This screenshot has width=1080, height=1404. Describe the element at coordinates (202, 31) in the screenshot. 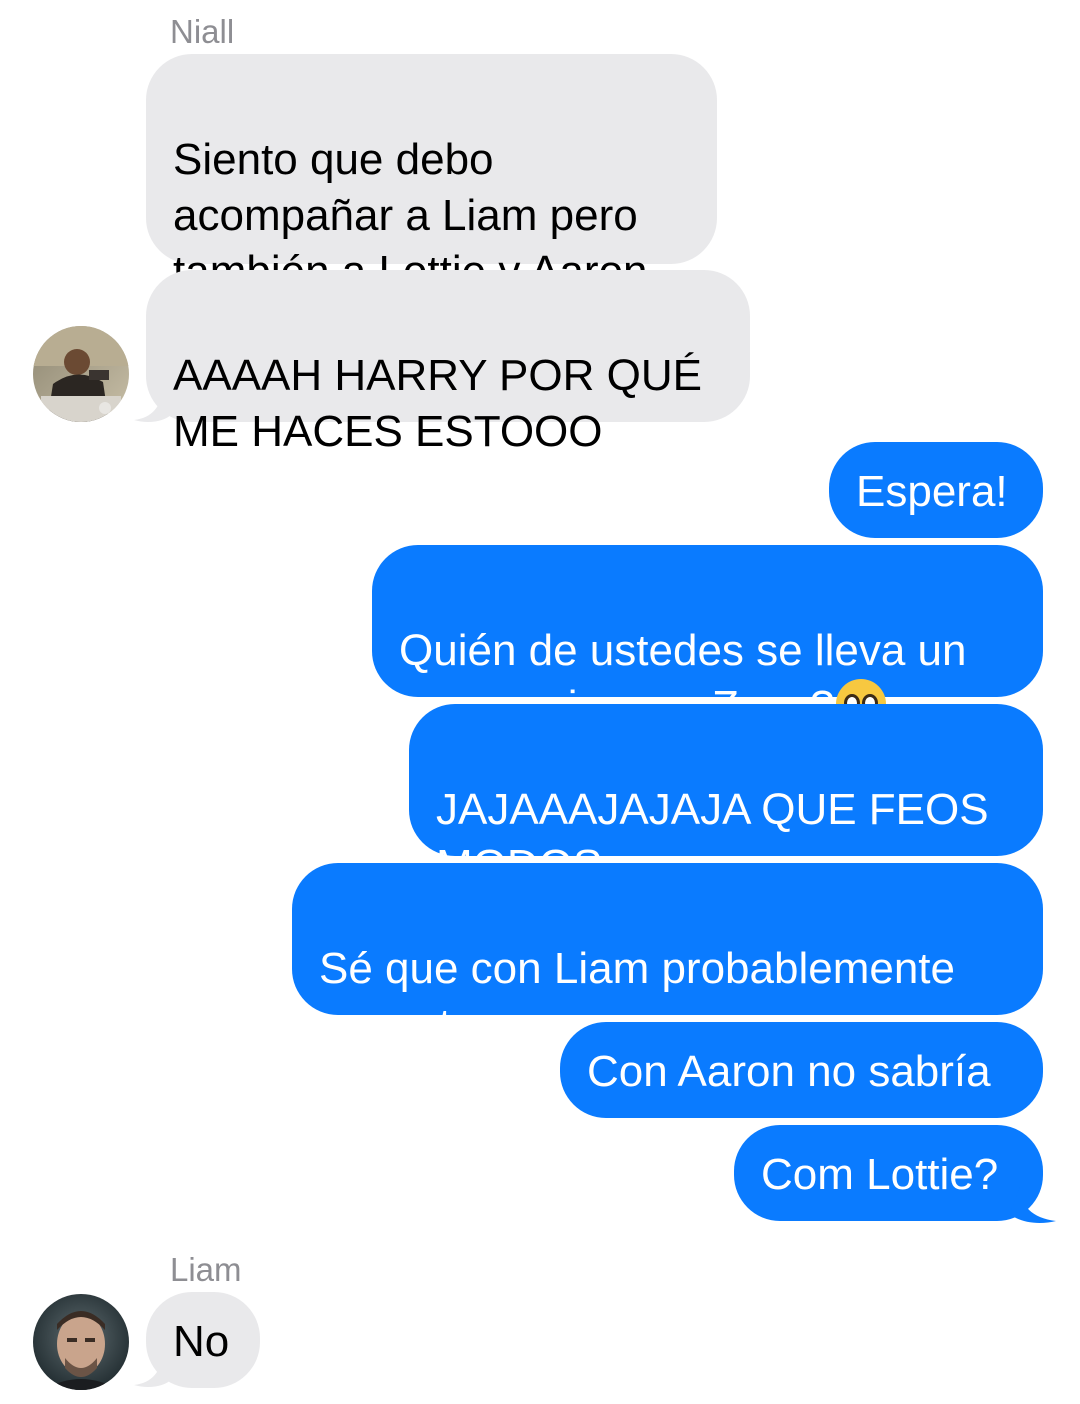

I see `sender-name: Niall` at that location.